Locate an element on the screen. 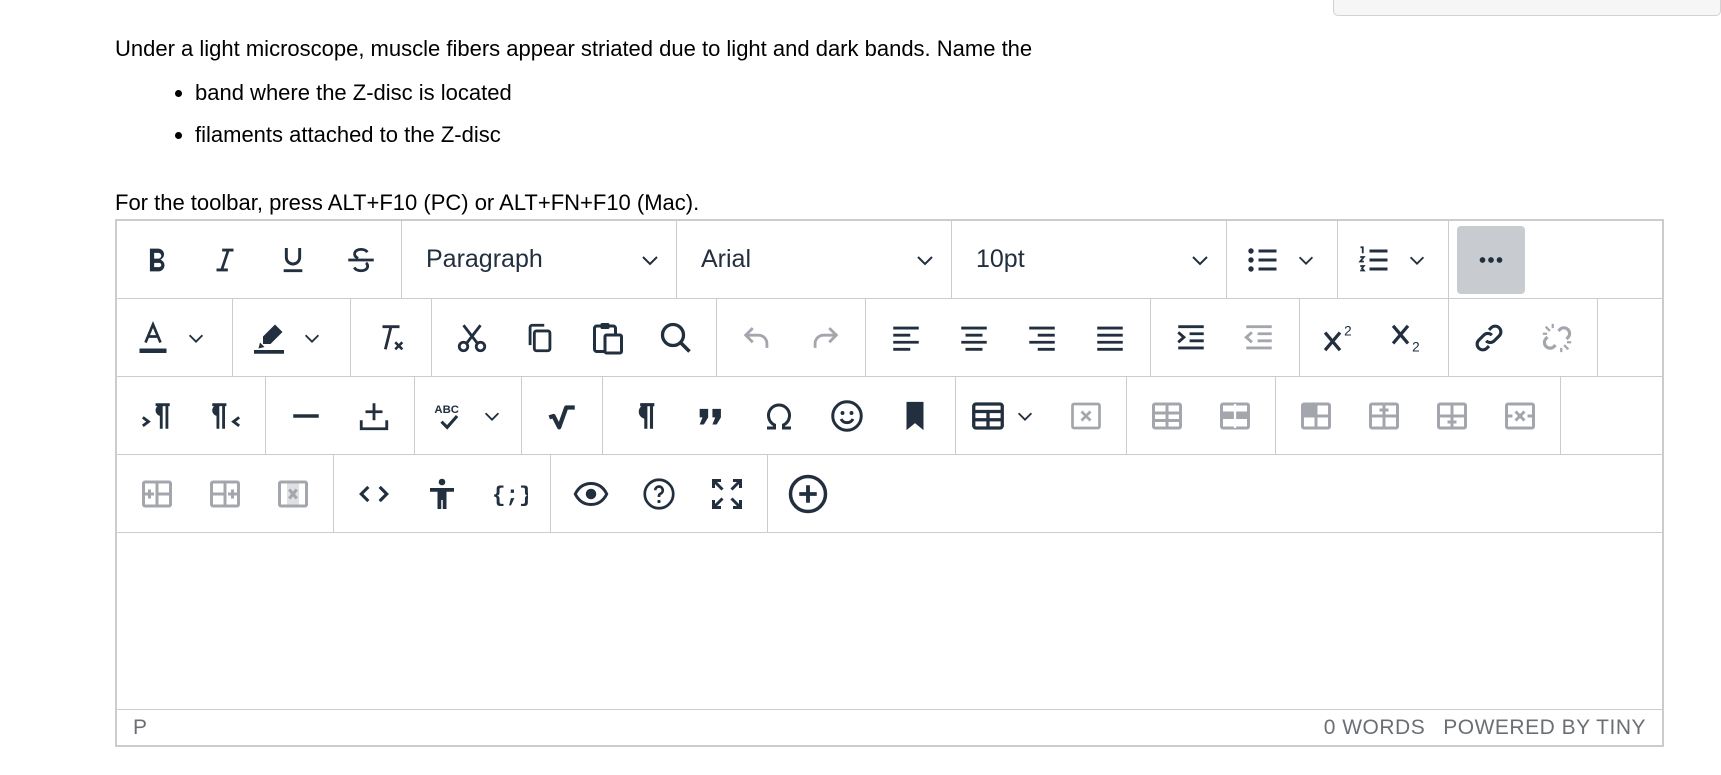  insert-group is located at coordinates (340, 415).